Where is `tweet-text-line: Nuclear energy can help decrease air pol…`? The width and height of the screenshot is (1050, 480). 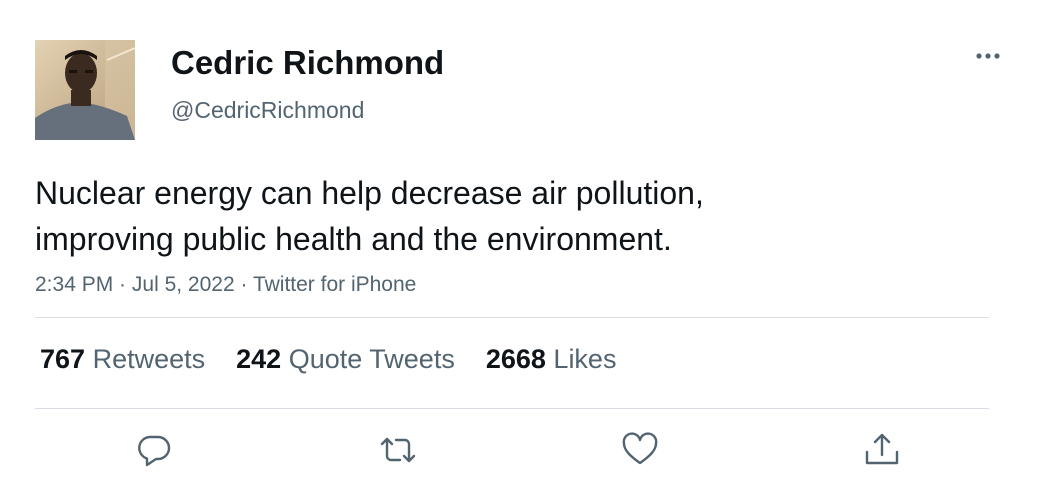 tweet-text-line: Nuclear energy can help decrease air pol… is located at coordinates (369, 193).